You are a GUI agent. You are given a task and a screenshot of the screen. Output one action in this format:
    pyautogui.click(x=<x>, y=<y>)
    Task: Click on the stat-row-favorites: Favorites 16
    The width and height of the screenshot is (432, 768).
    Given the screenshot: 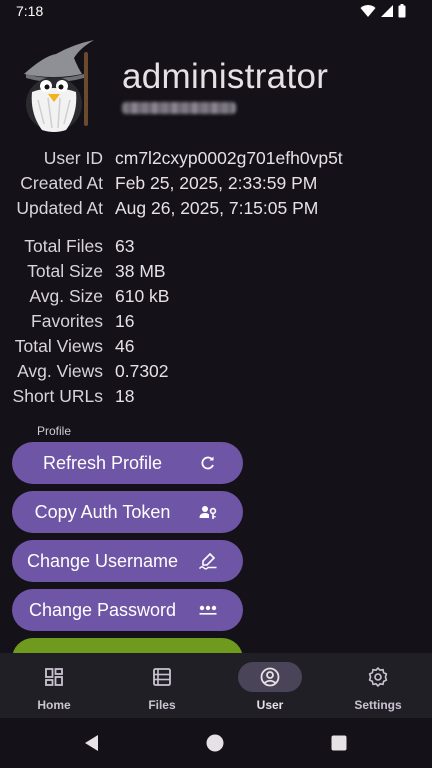 What is the action you would take?
    pyautogui.click(x=216, y=321)
    